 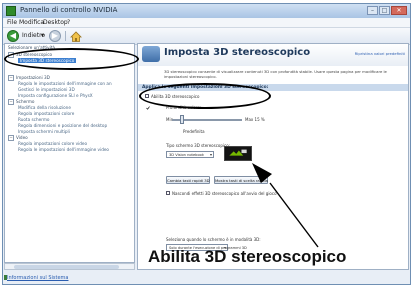 What do you see at coordinates (168, 193) in the screenshot?
I see `hide-effects-checkbox` at bounding box center [168, 193].